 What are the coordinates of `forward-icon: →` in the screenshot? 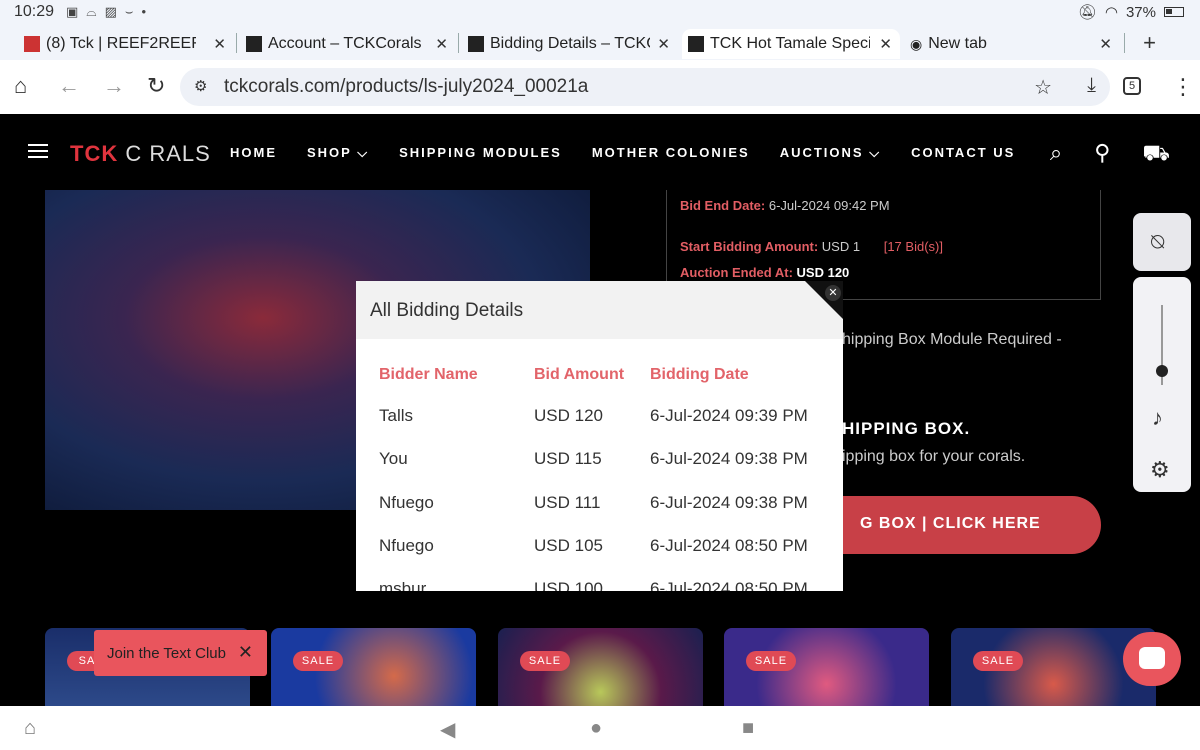 It's located at (114, 86).